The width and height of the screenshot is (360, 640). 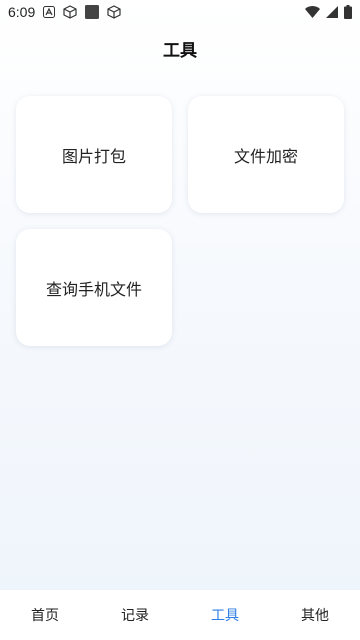 What do you see at coordinates (266, 154) in the screenshot?
I see `tool-tile-file-encrypt: 文件加密` at bounding box center [266, 154].